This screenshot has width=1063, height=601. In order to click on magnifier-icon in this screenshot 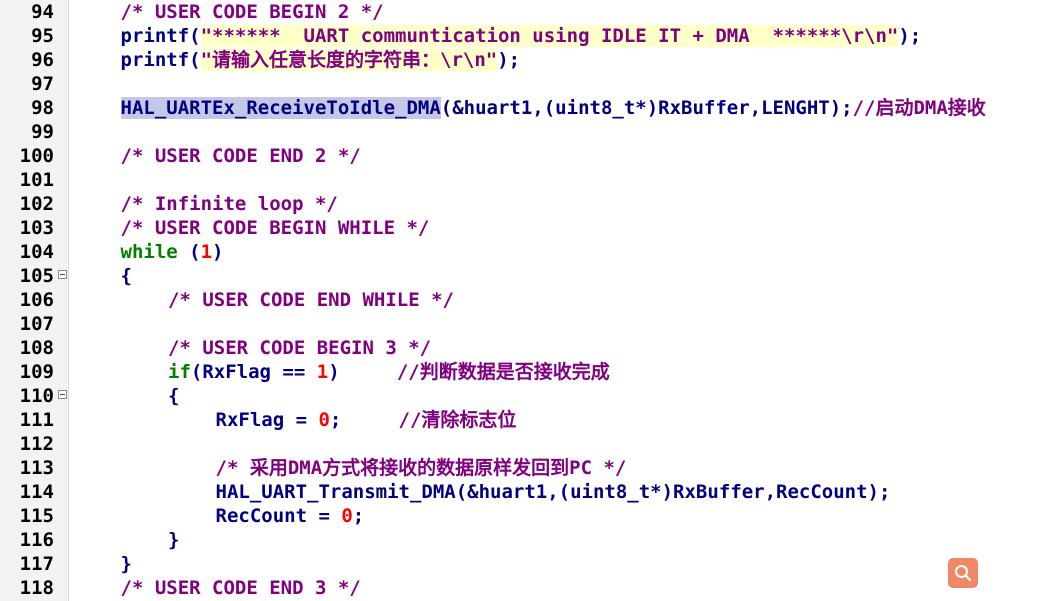, I will do `click(963, 573)`.